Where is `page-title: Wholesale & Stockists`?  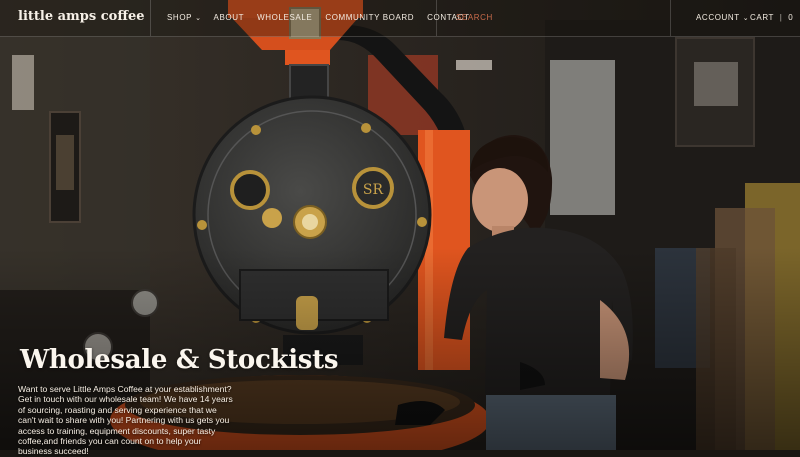 page-title: Wholesale & Stockists is located at coordinates (179, 360).